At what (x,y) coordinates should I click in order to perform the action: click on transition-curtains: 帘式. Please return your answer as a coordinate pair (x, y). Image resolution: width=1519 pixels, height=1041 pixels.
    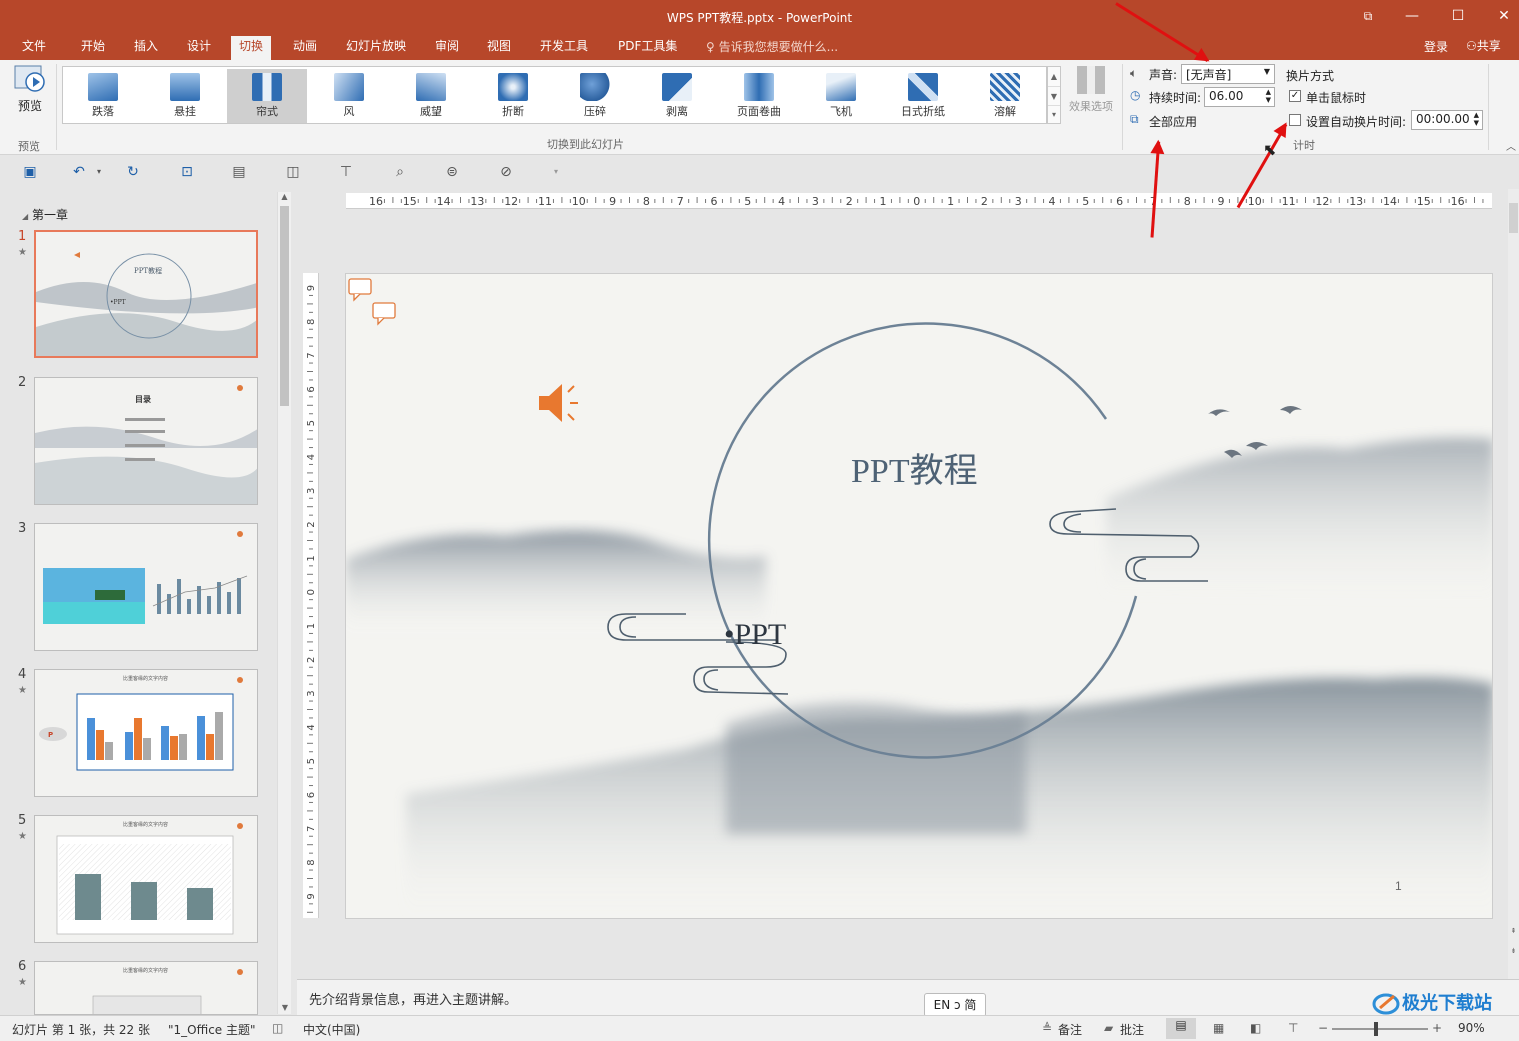
    Looking at the image, I should click on (267, 96).